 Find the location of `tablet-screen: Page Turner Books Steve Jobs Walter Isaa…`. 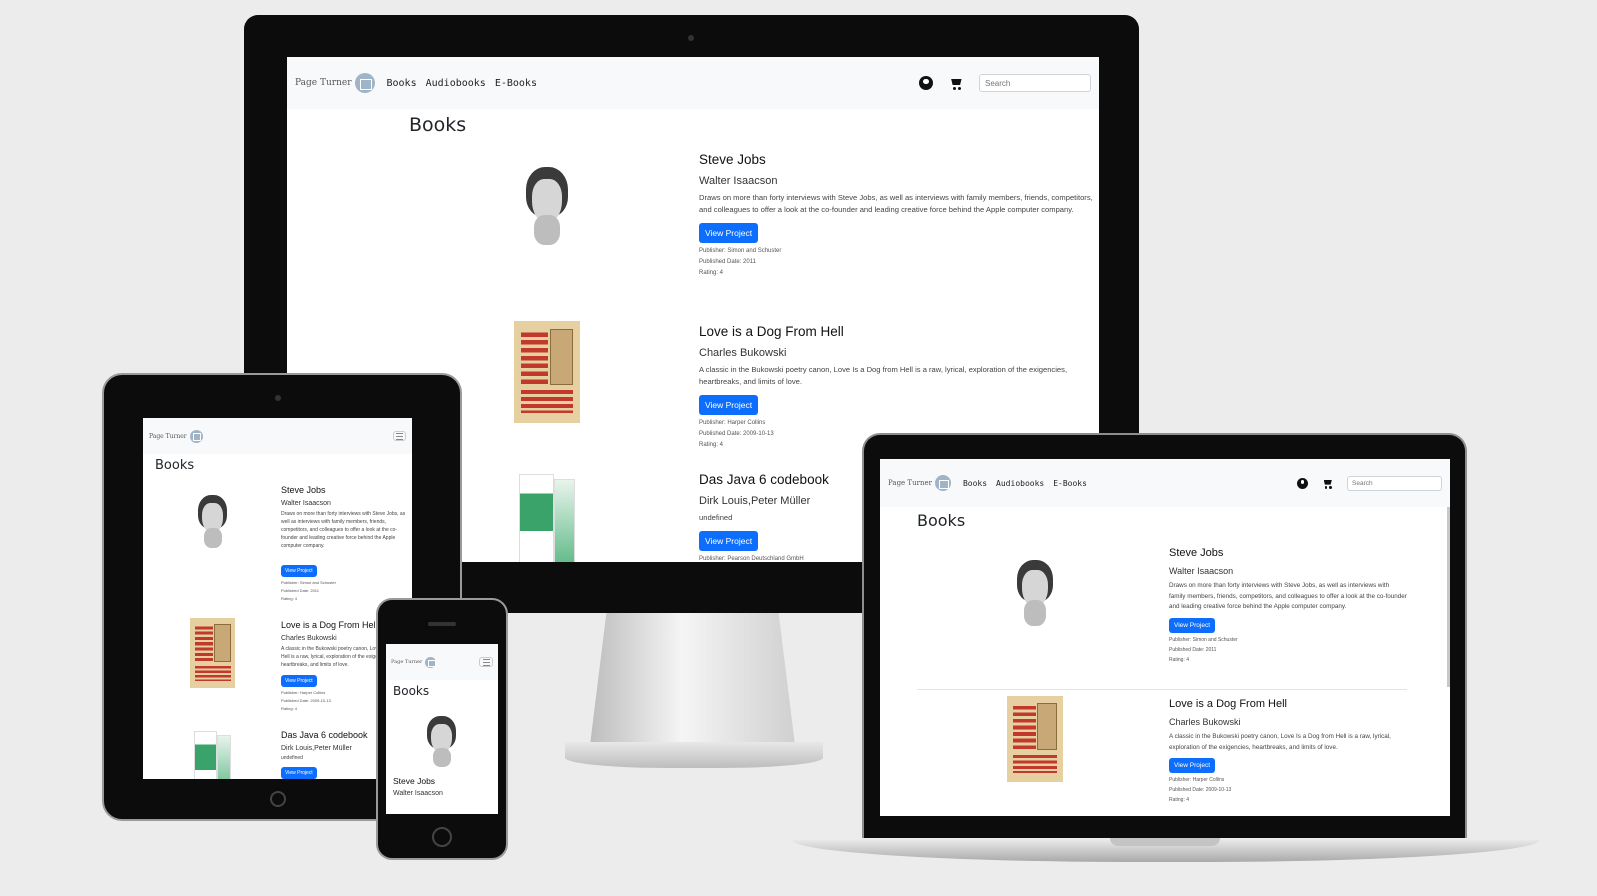

tablet-screen: Page Turner Books Steve Jobs Walter Isaa… is located at coordinates (277, 598).